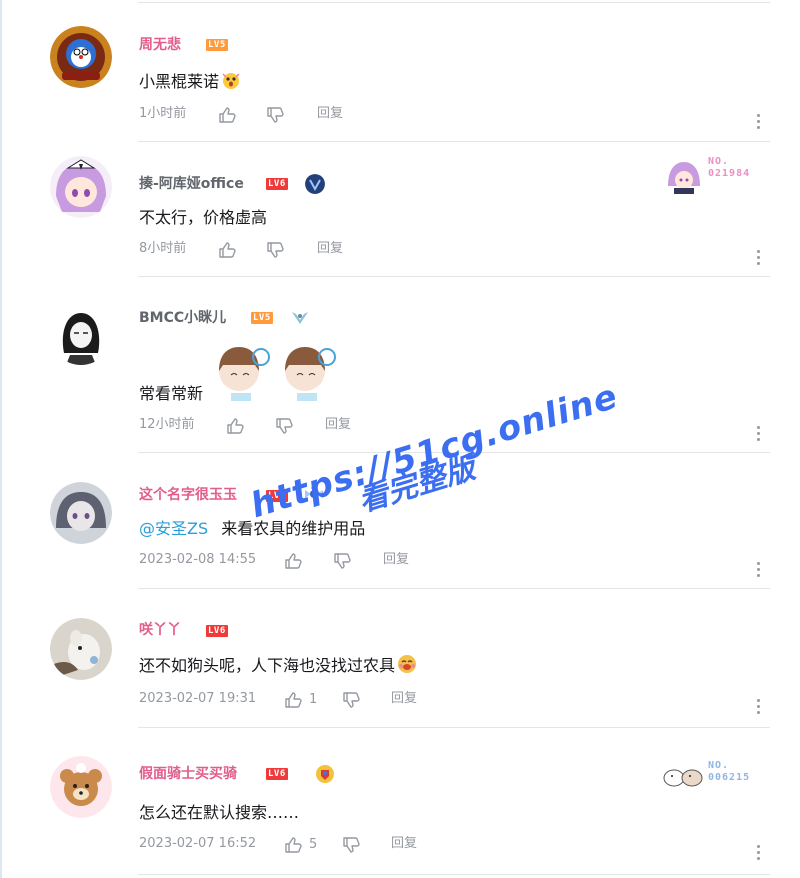 The image size is (800, 878). Describe the element at coordinates (259, 115) in the screenshot. I see `comment-meta: 1小时前 回复` at that location.